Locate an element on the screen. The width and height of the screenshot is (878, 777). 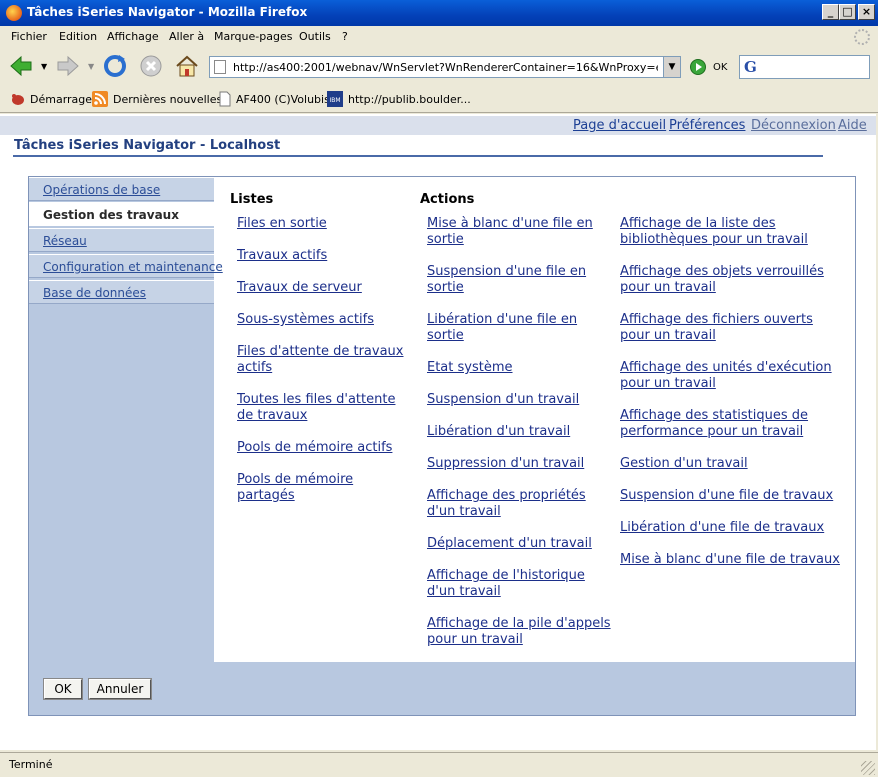
home-icon is located at coordinates (187, 66).